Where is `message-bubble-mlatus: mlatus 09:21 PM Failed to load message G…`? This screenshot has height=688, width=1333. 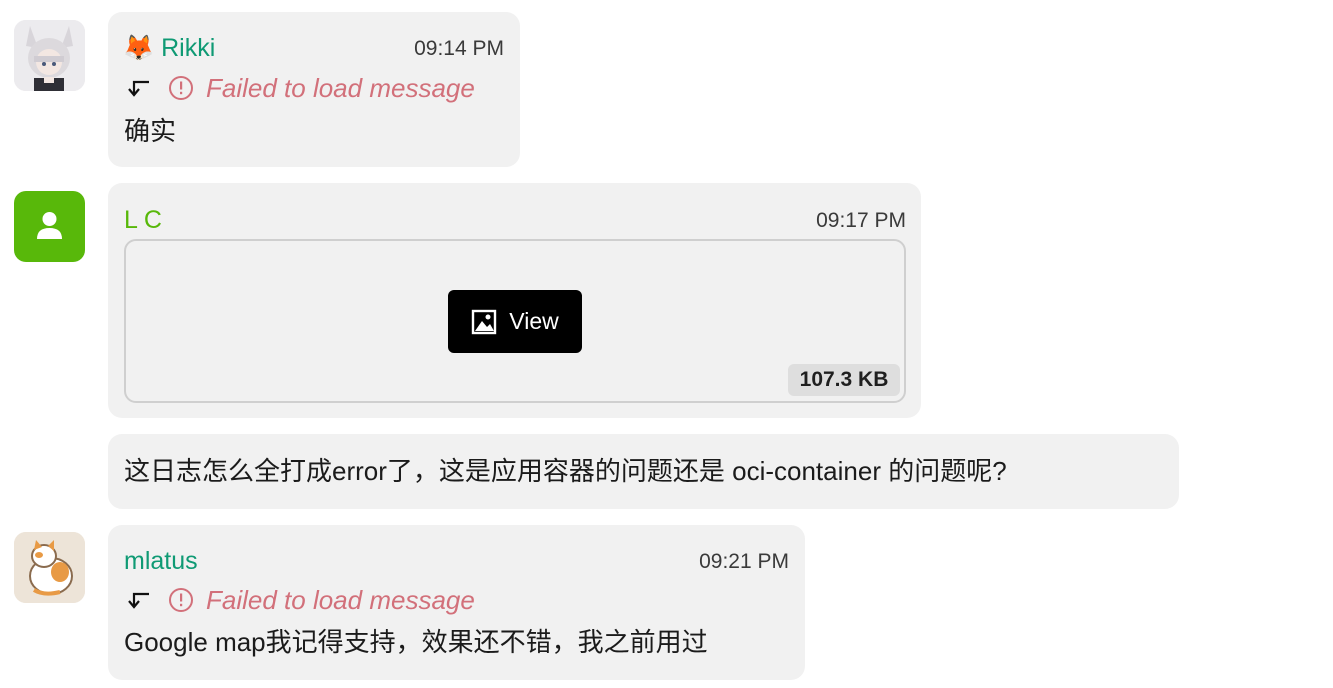
message-bubble-mlatus: mlatus 09:21 PM Failed to load message G… is located at coordinates (456, 602).